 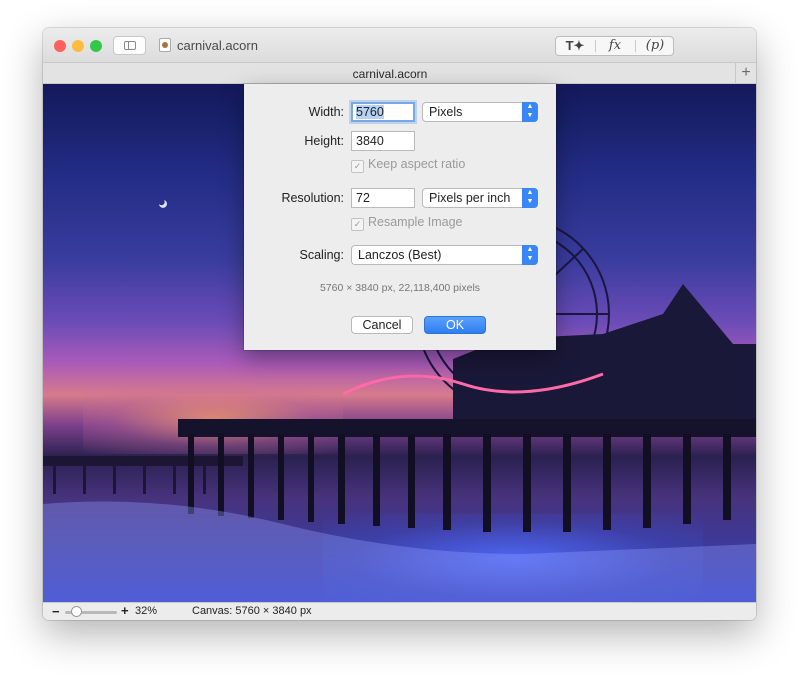 What do you see at coordinates (96, 46) in the screenshot?
I see `zoom-button` at bounding box center [96, 46].